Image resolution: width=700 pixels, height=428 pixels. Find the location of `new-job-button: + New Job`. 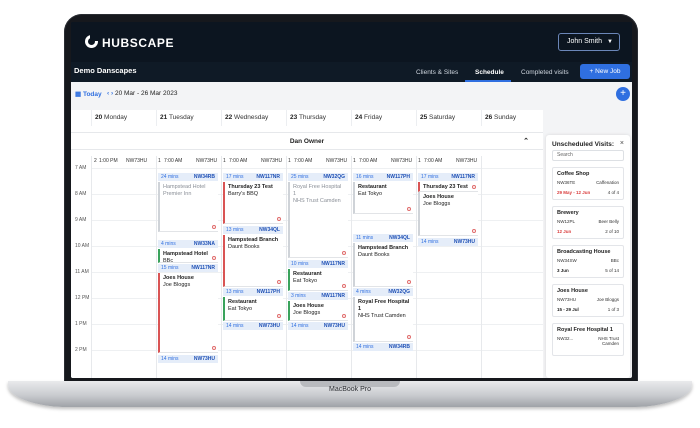

new-job-button: + New Job is located at coordinates (605, 71).